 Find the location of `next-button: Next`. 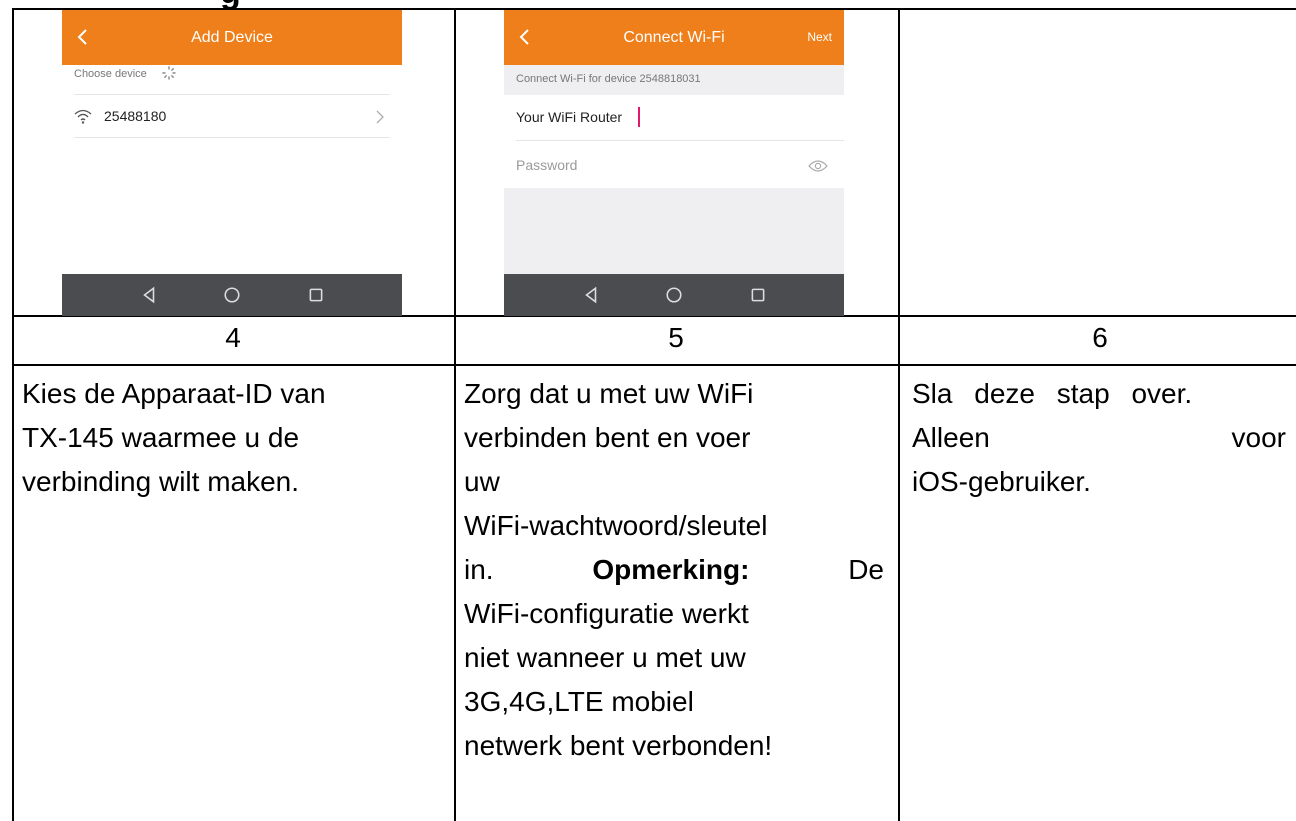

next-button: Next is located at coordinates (819, 37).